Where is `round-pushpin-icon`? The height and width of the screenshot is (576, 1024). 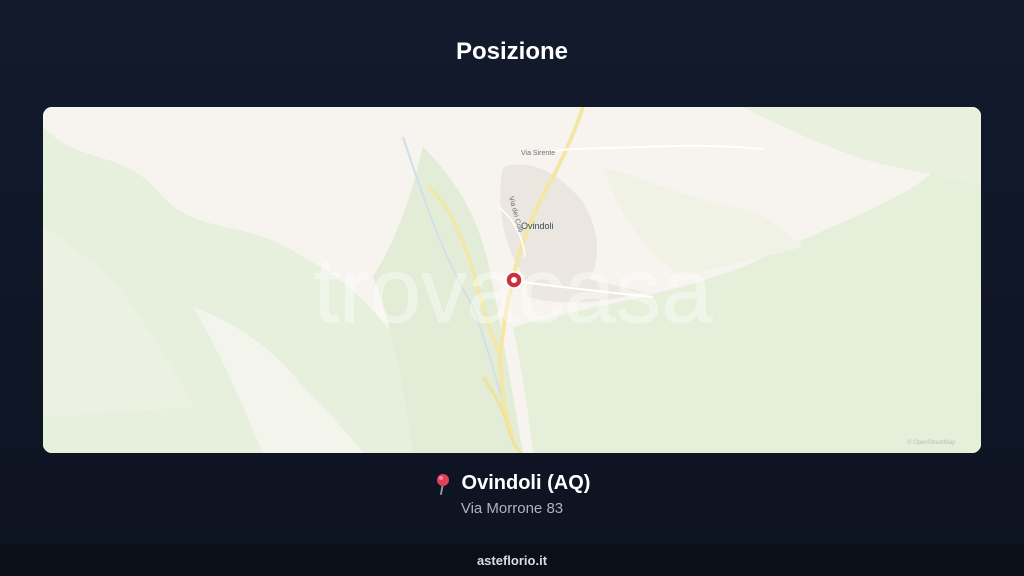 round-pushpin-icon is located at coordinates (442, 484).